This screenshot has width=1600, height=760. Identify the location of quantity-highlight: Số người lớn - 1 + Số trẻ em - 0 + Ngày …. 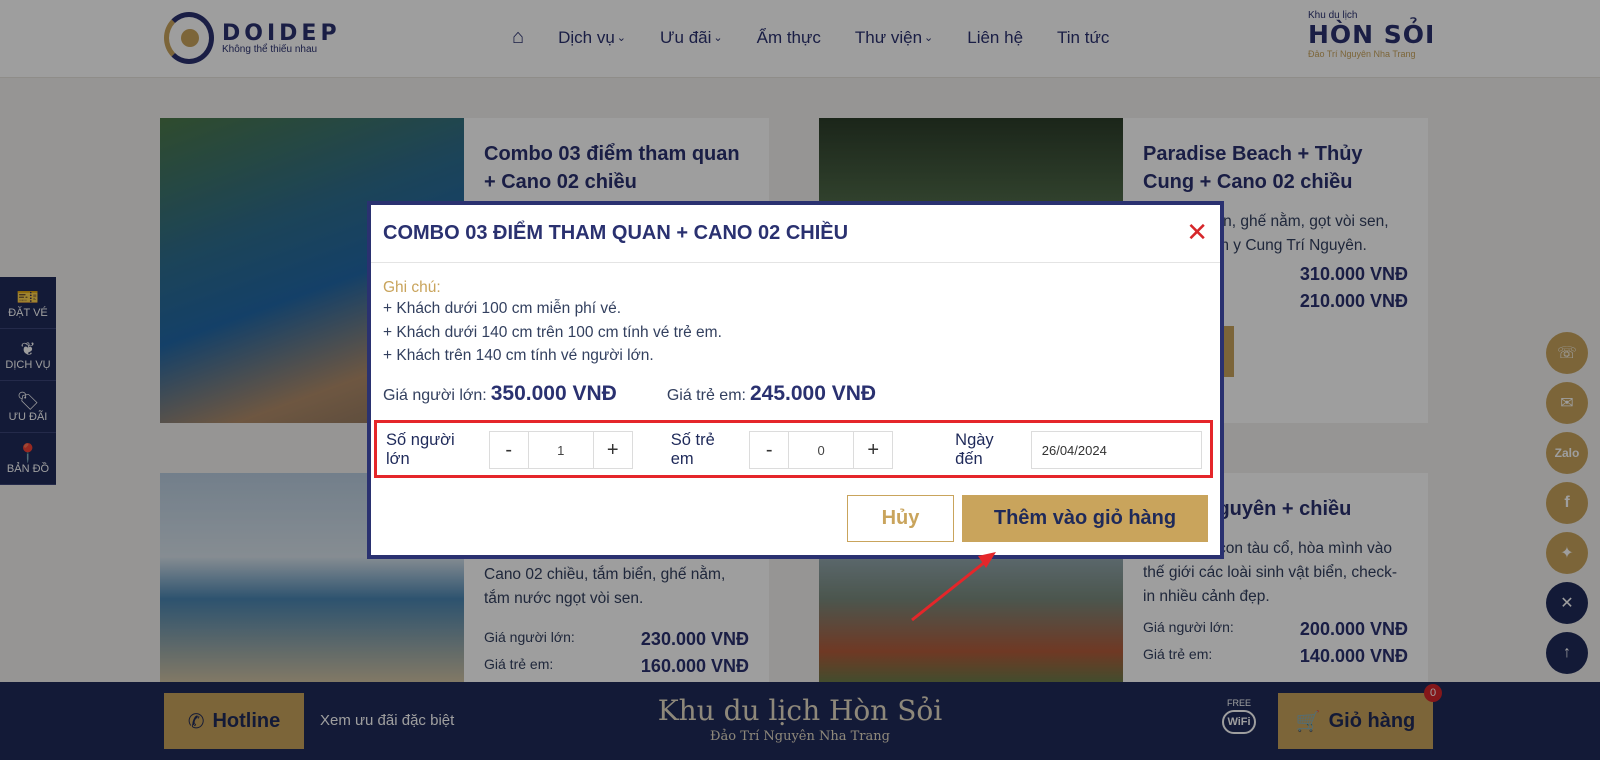
(793, 449).